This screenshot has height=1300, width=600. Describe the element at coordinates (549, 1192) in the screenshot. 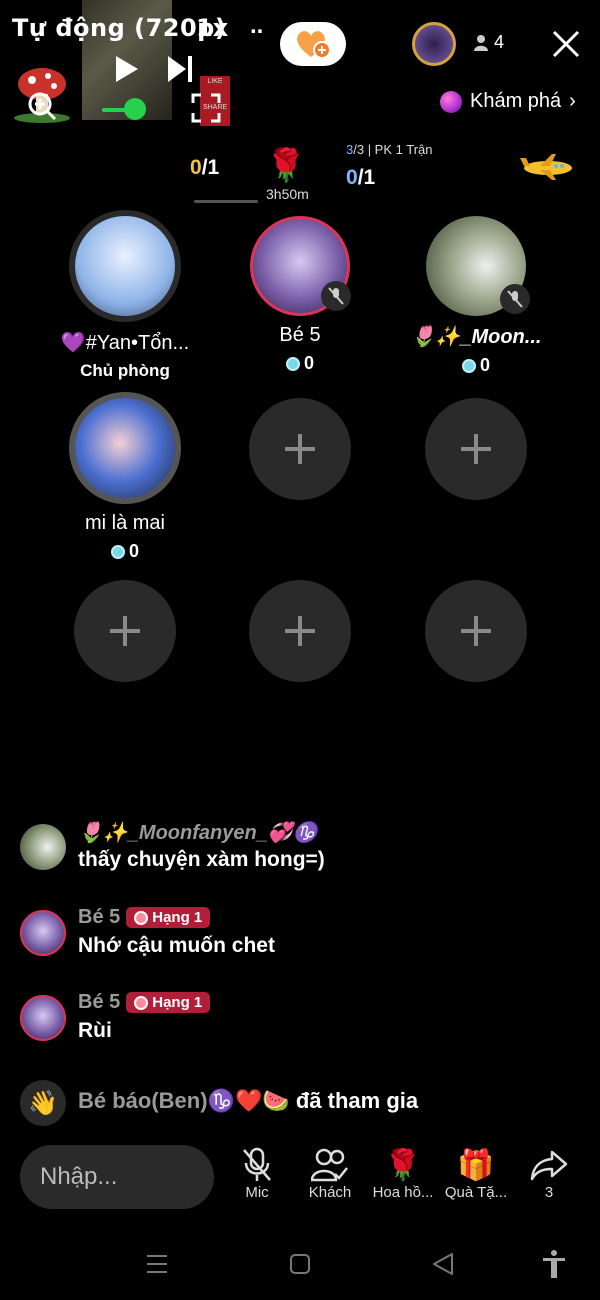

I see `share-count: 3` at that location.